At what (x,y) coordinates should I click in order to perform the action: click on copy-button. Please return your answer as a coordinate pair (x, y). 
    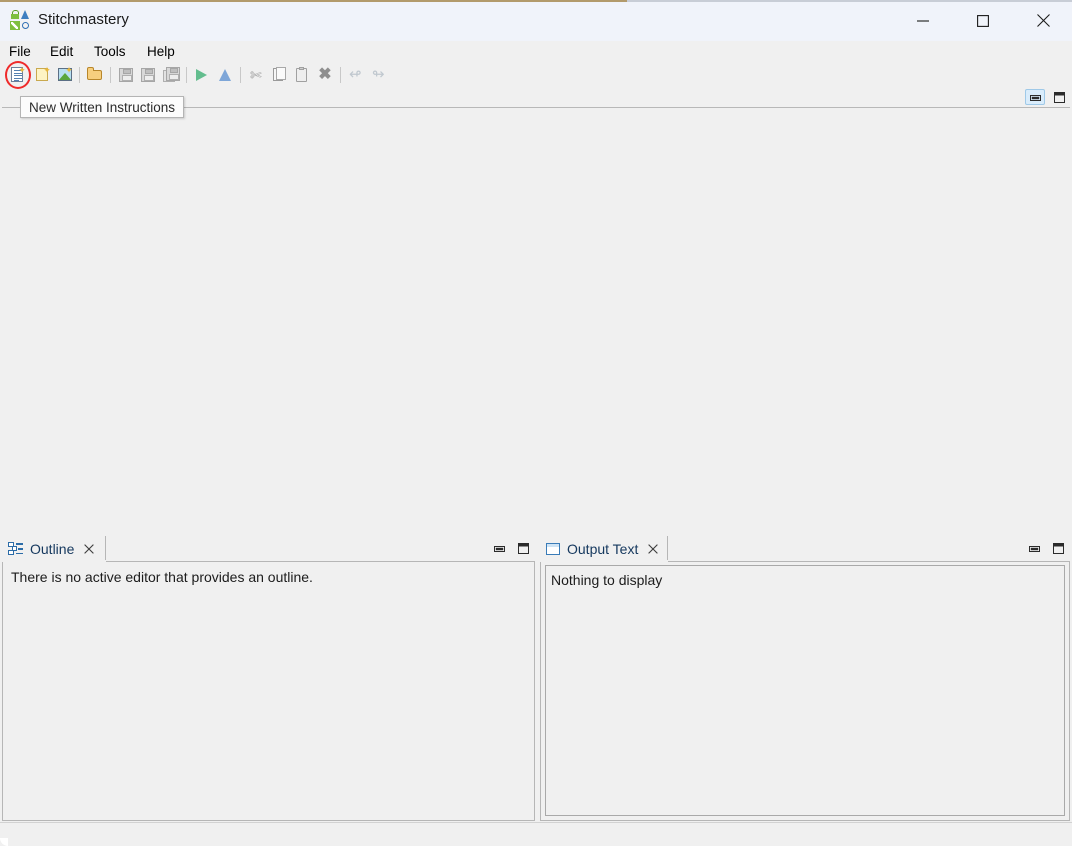
    Looking at the image, I should click on (279, 75).